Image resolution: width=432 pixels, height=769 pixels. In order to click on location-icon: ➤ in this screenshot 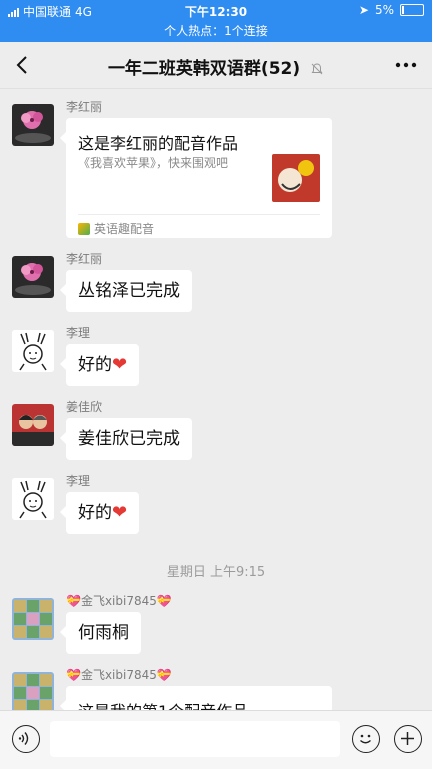, I will do `click(363, 10)`.